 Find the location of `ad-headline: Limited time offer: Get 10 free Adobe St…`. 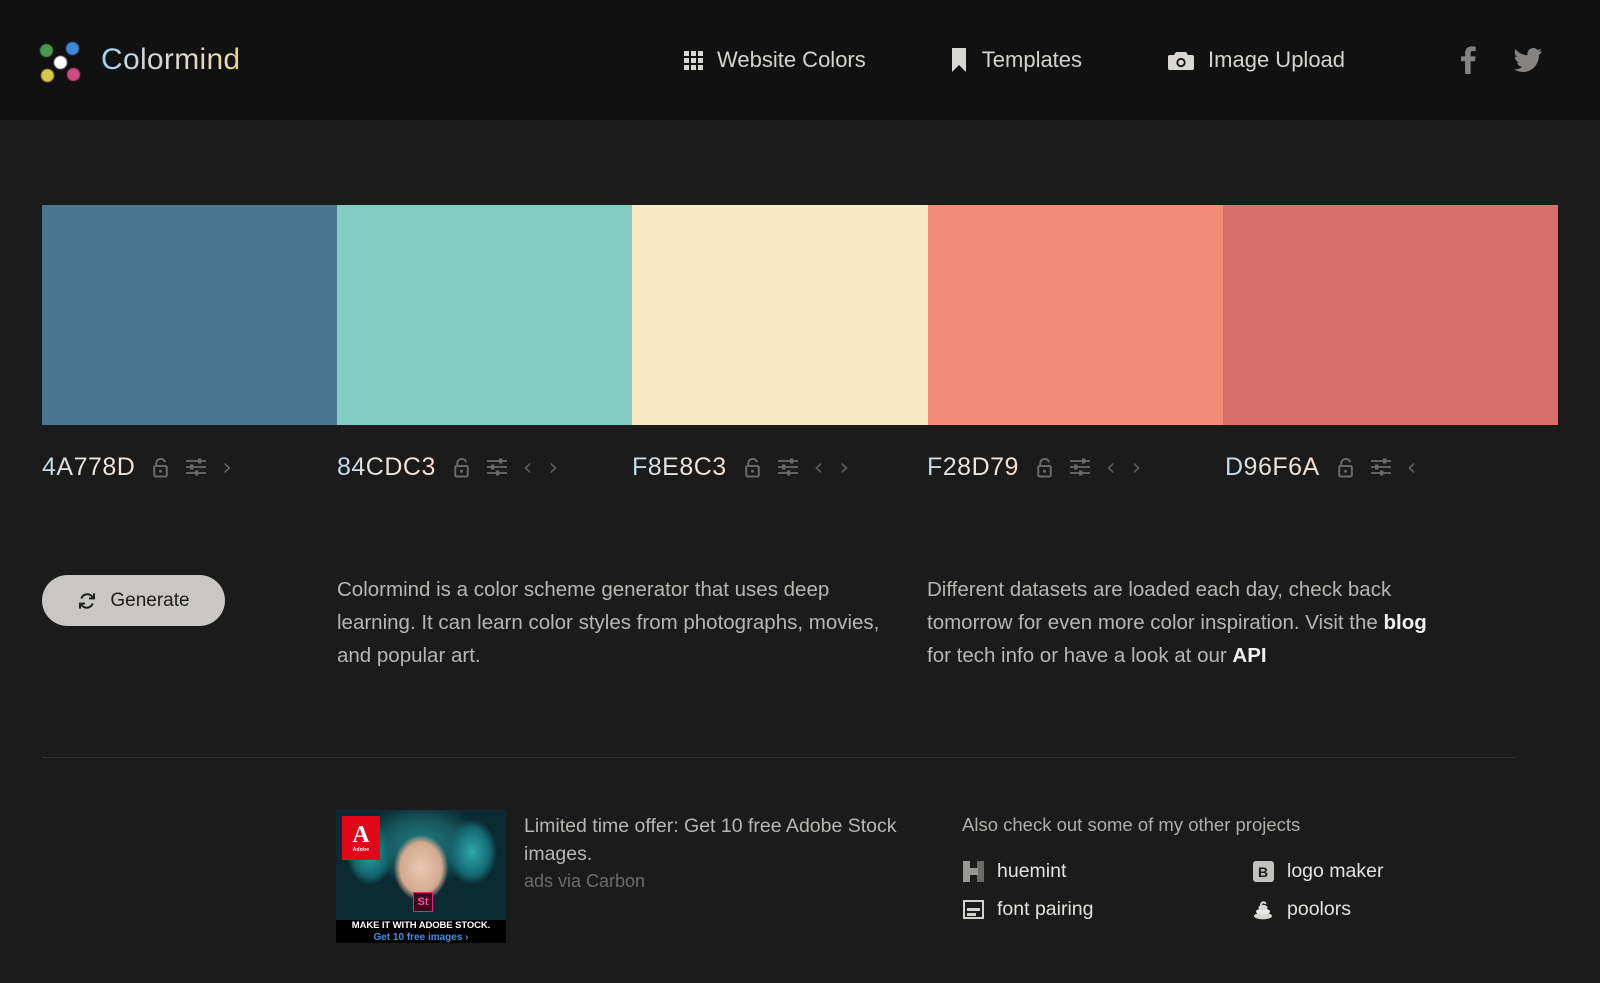

ad-headline: Limited time offer: Get 10 free Adobe St… is located at coordinates (714, 840).